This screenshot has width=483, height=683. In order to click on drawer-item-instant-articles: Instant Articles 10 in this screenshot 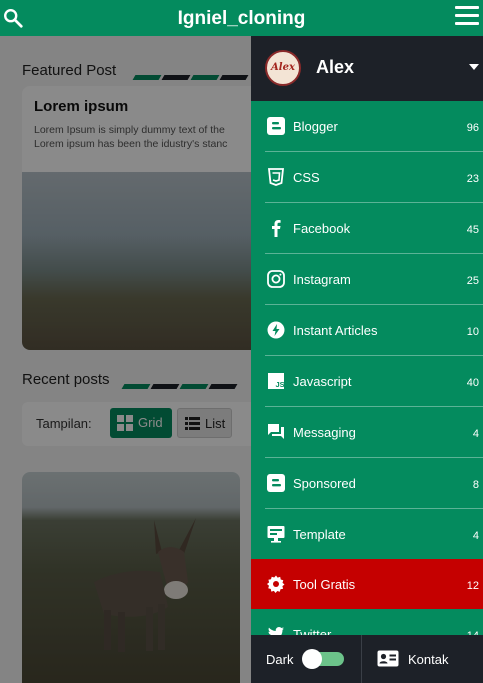, I will do `click(367, 330)`.